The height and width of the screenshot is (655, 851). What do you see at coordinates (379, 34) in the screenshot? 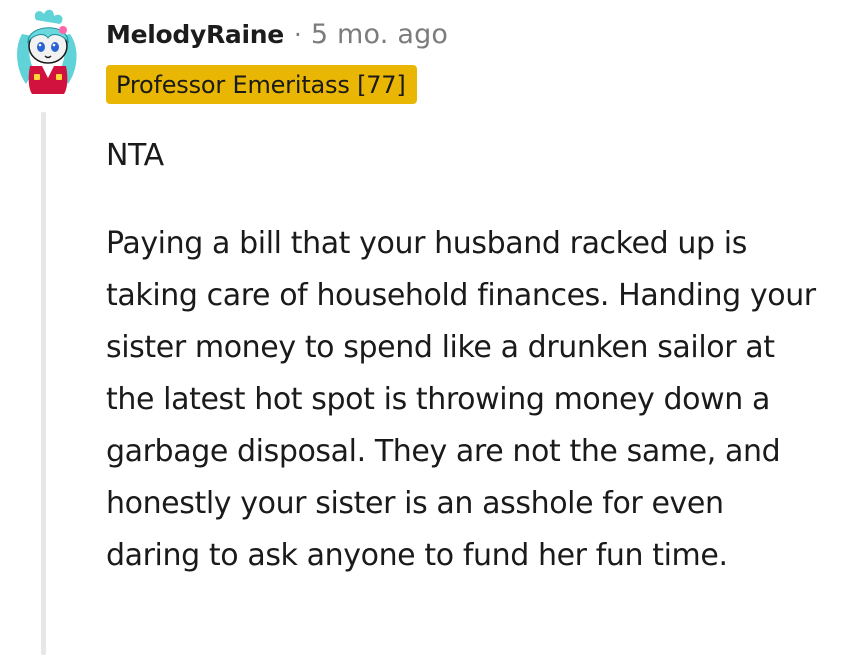
I see `timestamp-link: 5 mo. ago` at bounding box center [379, 34].